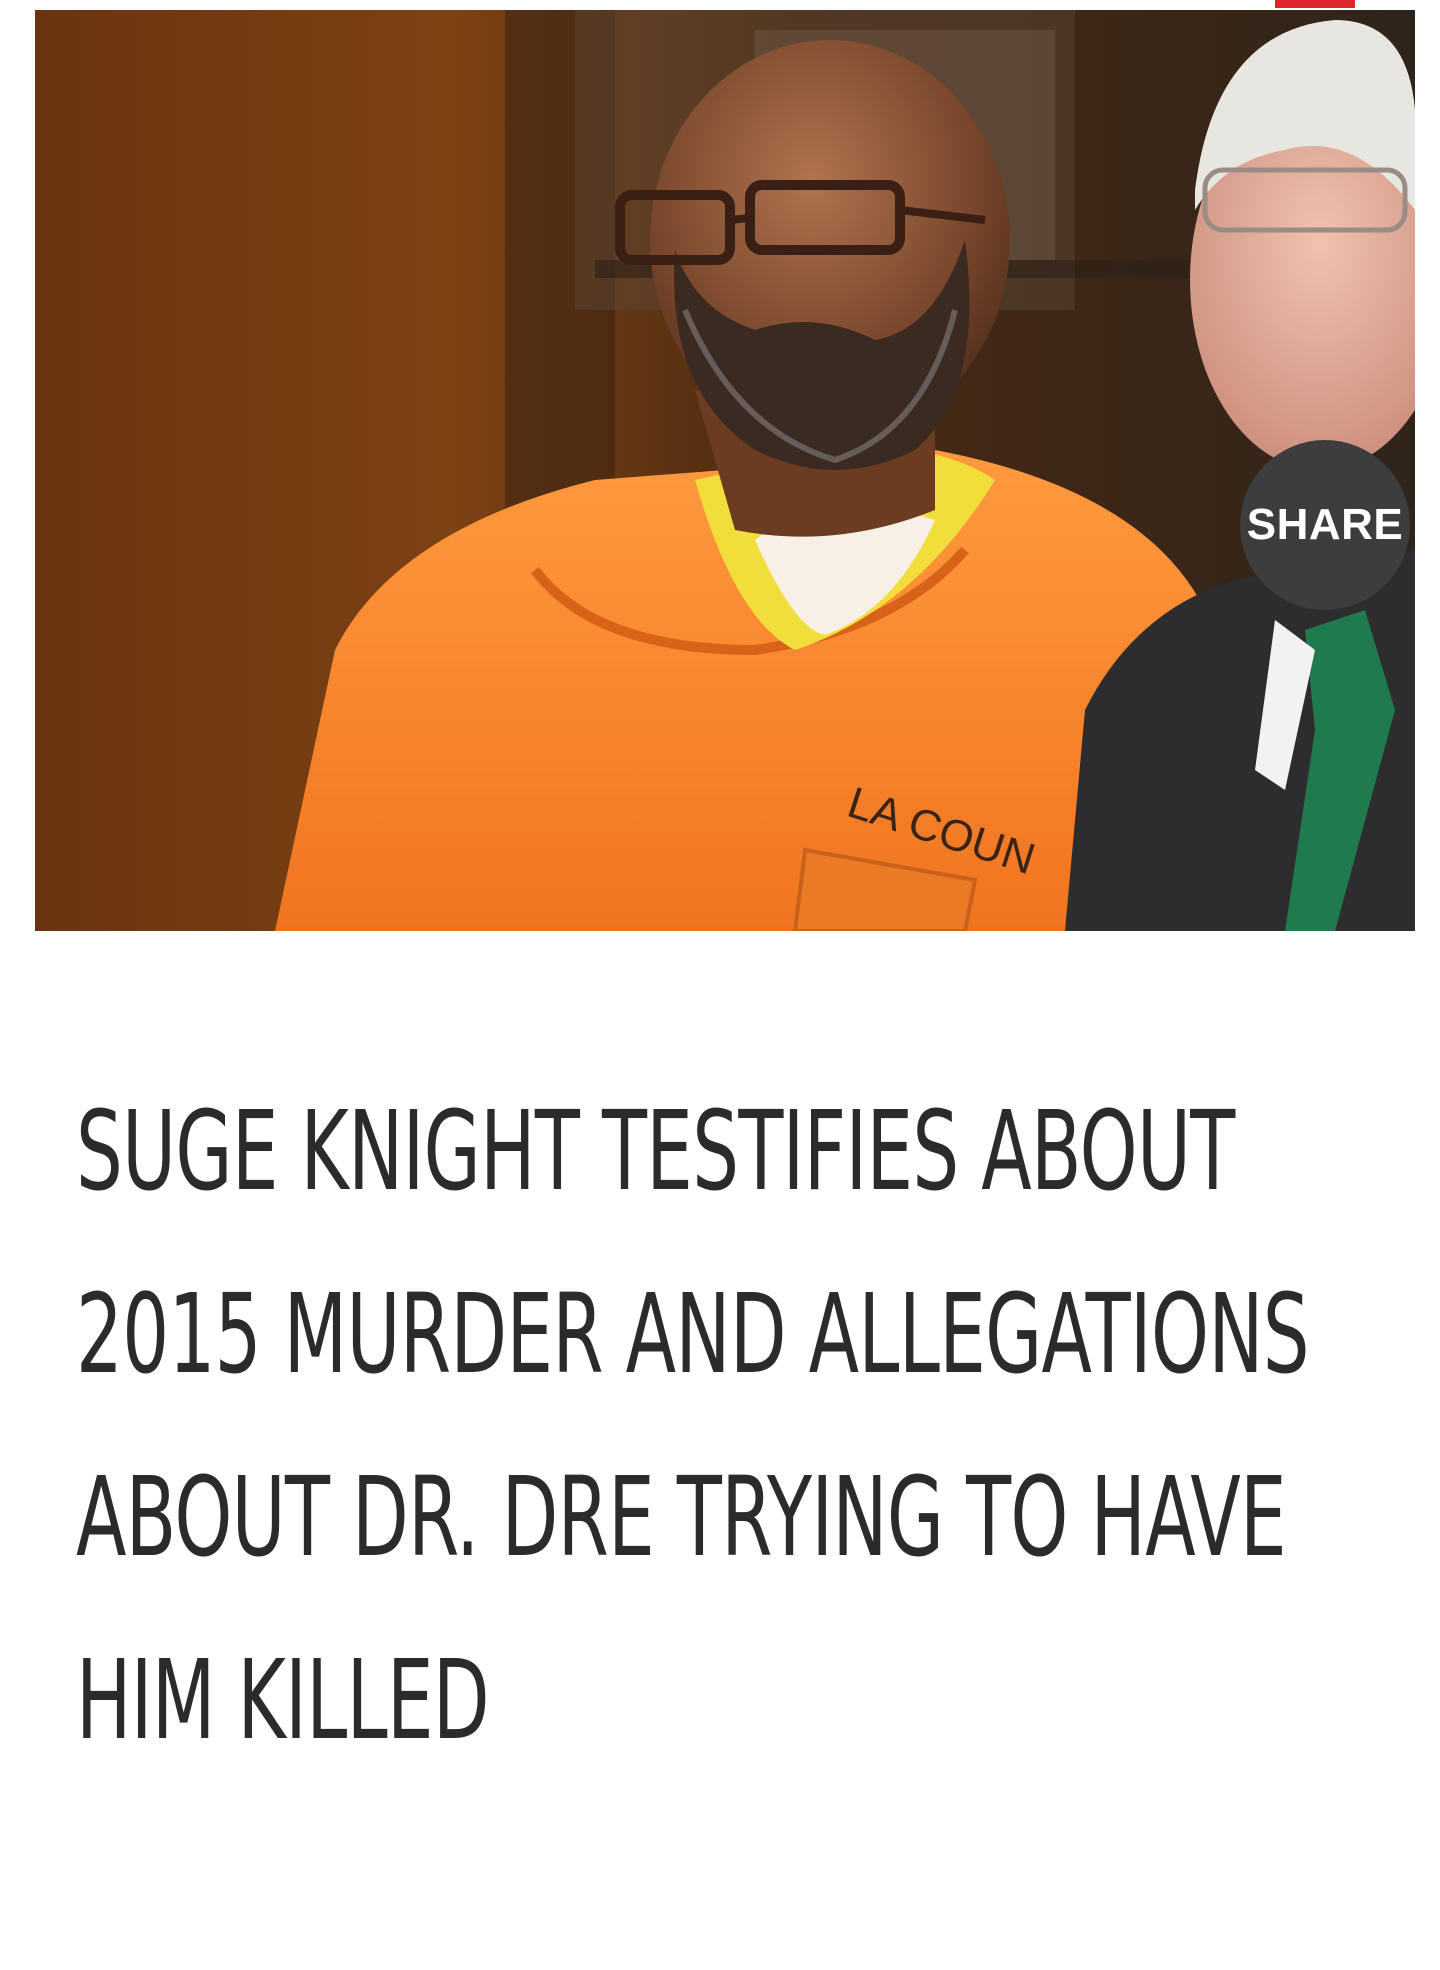 Image resolution: width=1440 pixels, height=1970 pixels. I want to click on share-button: SHARE, so click(1325, 525).